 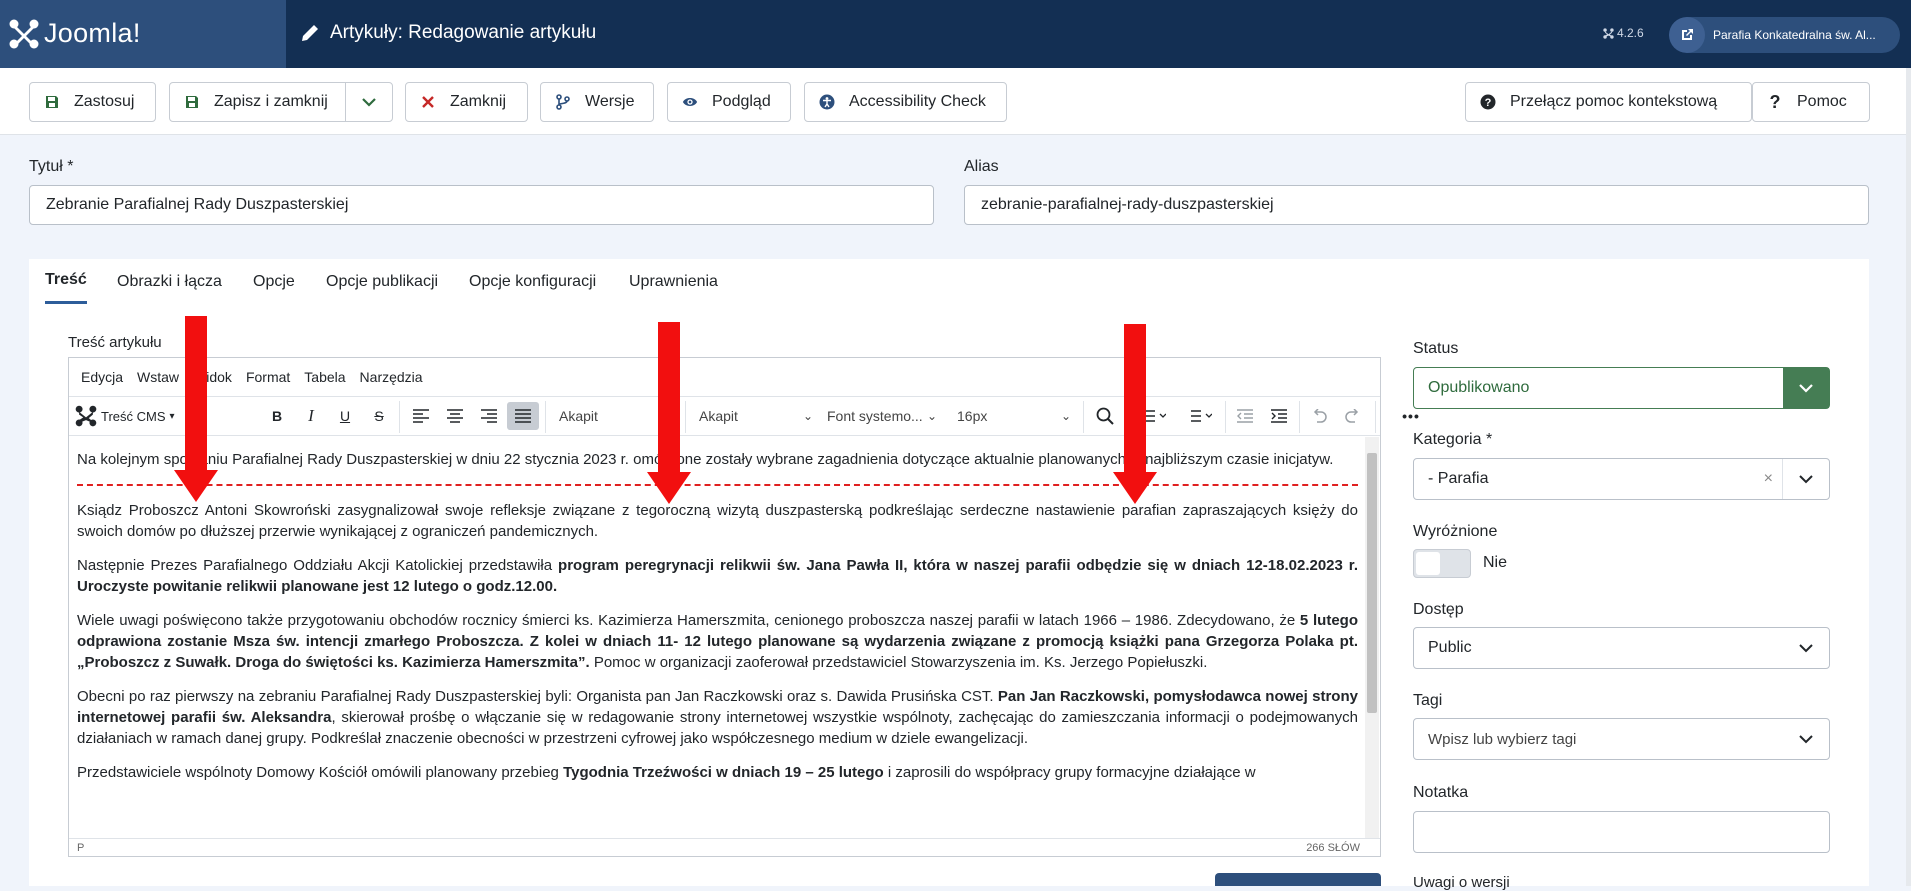 I want to click on indent-button, so click(x=1279, y=416).